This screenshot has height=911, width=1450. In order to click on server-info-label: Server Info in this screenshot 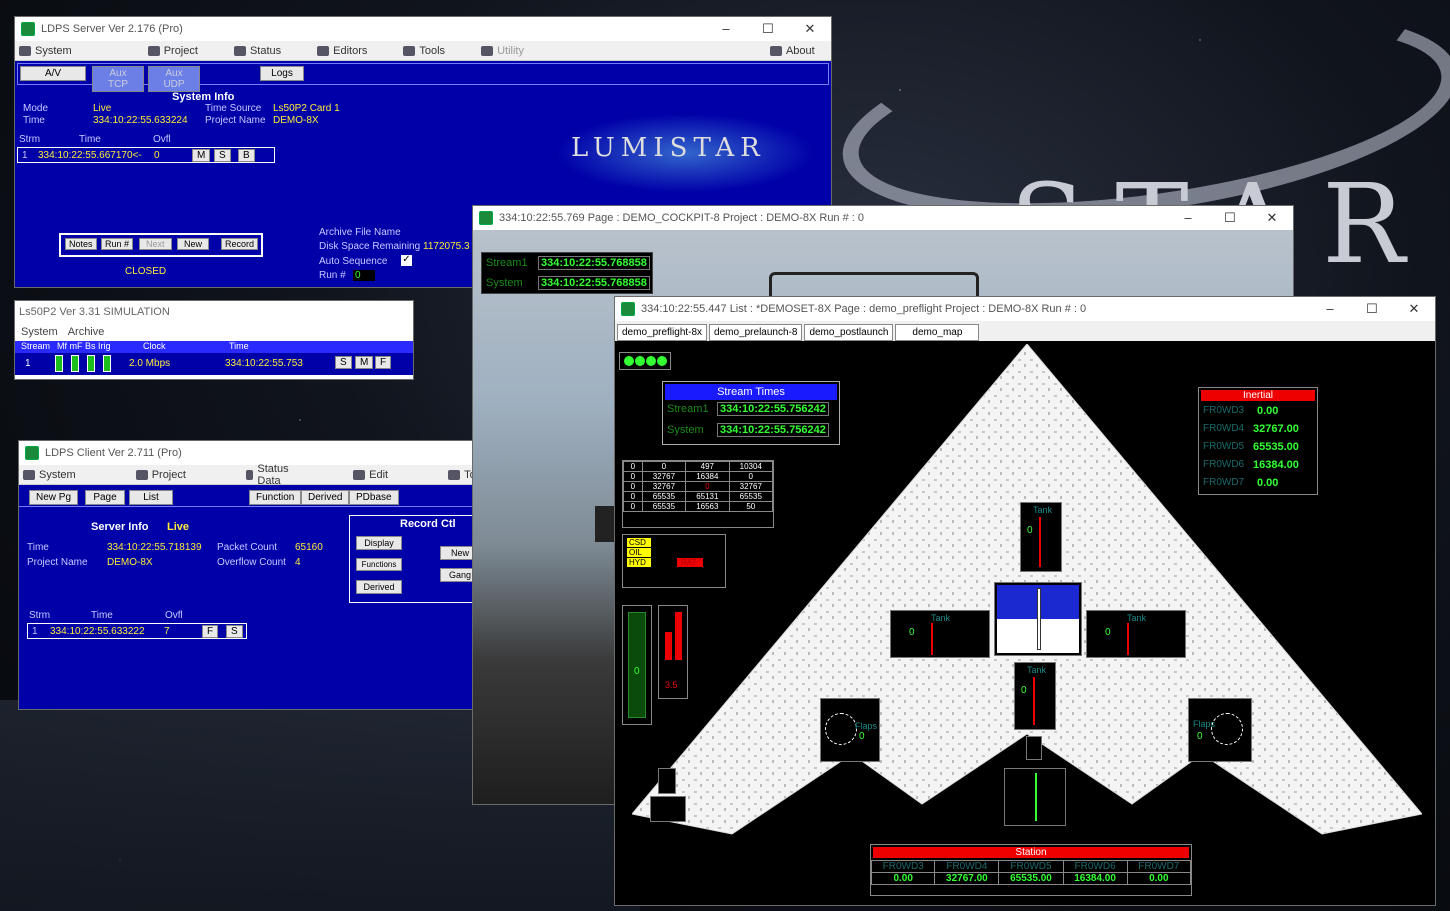, I will do `click(120, 527)`.